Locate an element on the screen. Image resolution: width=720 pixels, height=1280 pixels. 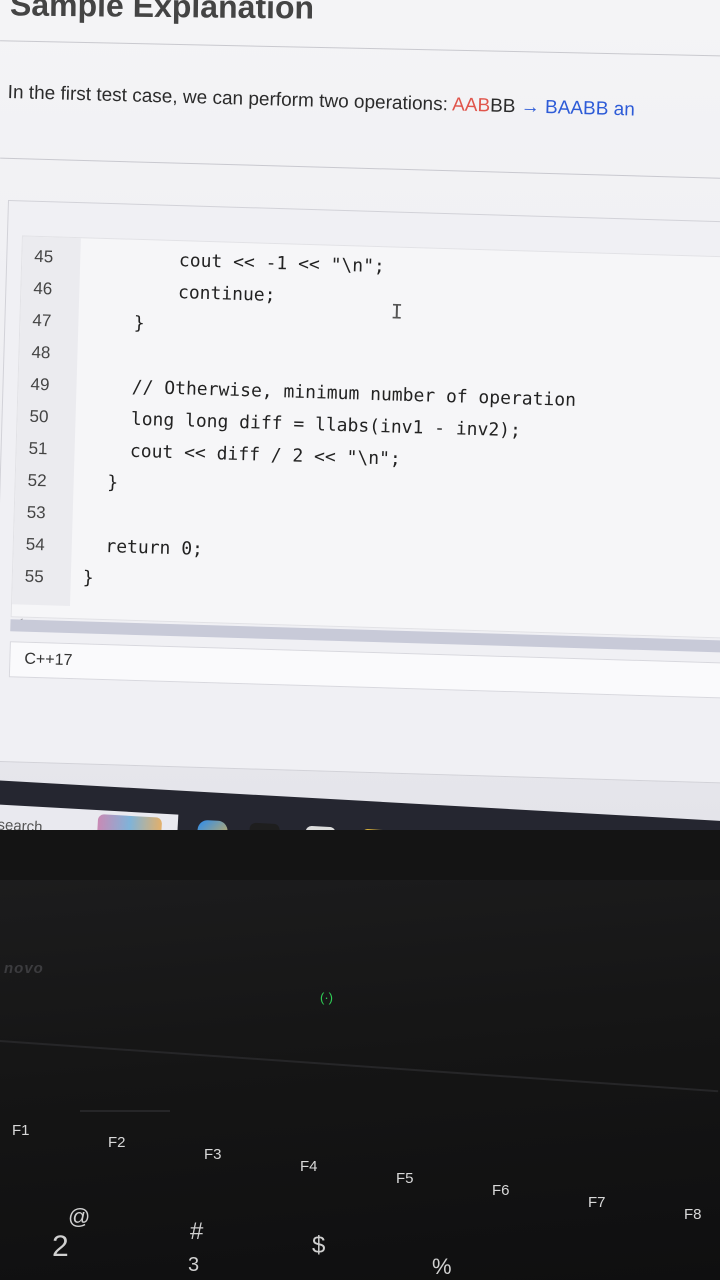
explanation-arrow: → is located at coordinates (530, 107).